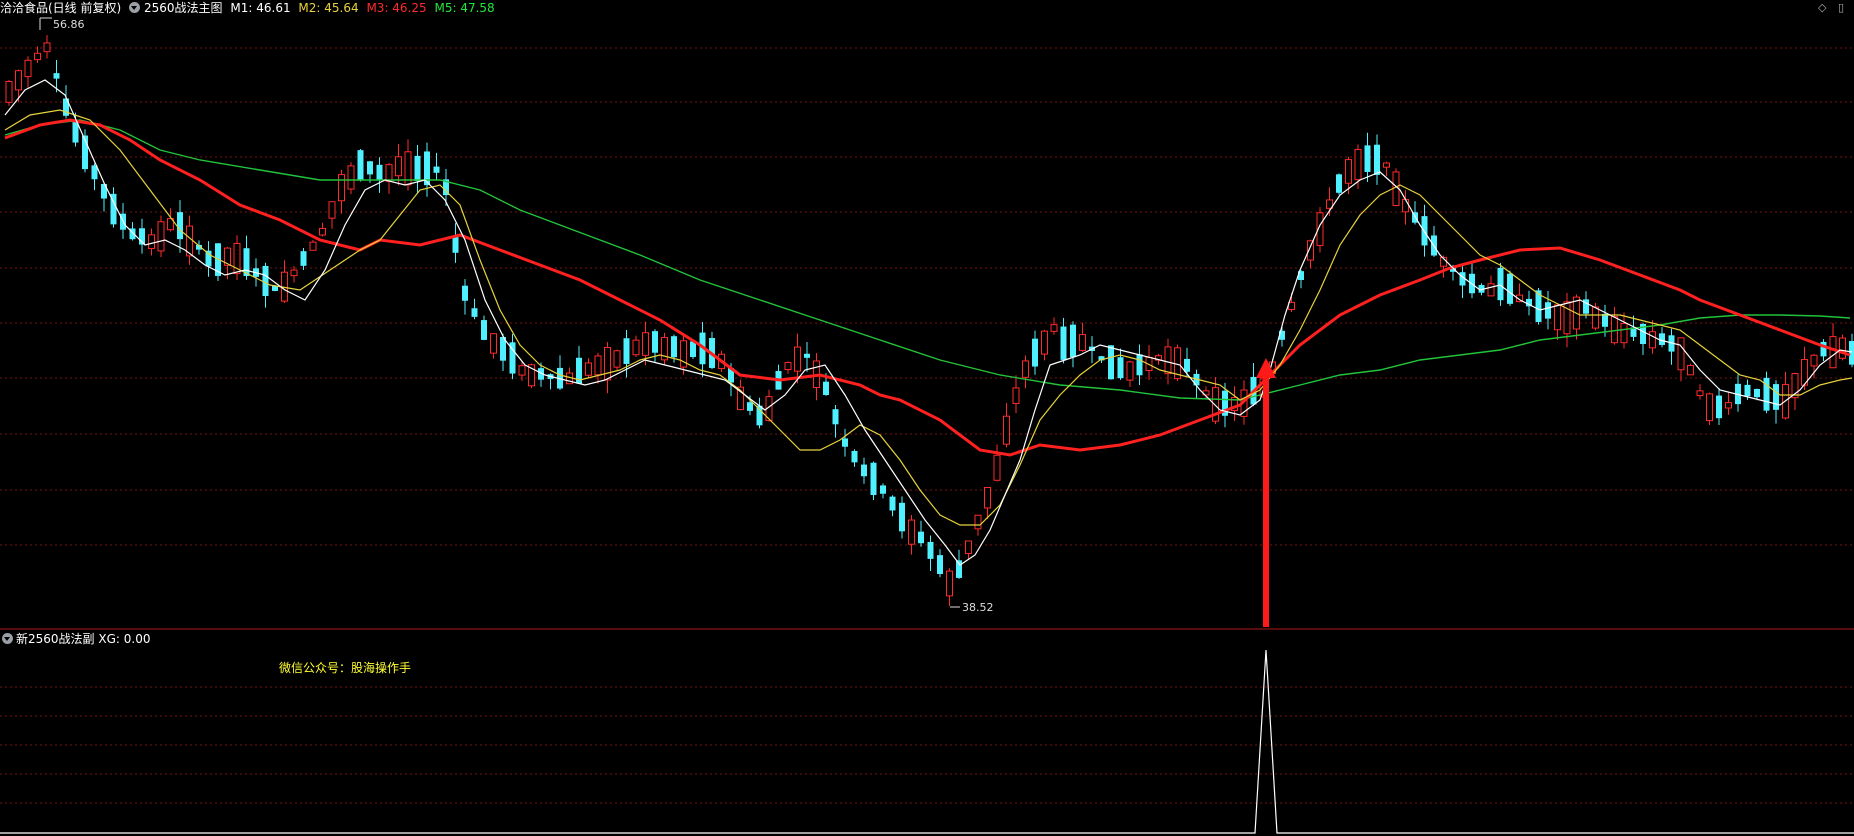 The width and height of the screenshot is (1854, 836). I want to click on low-price-label: 38.52, so click(978, 607).